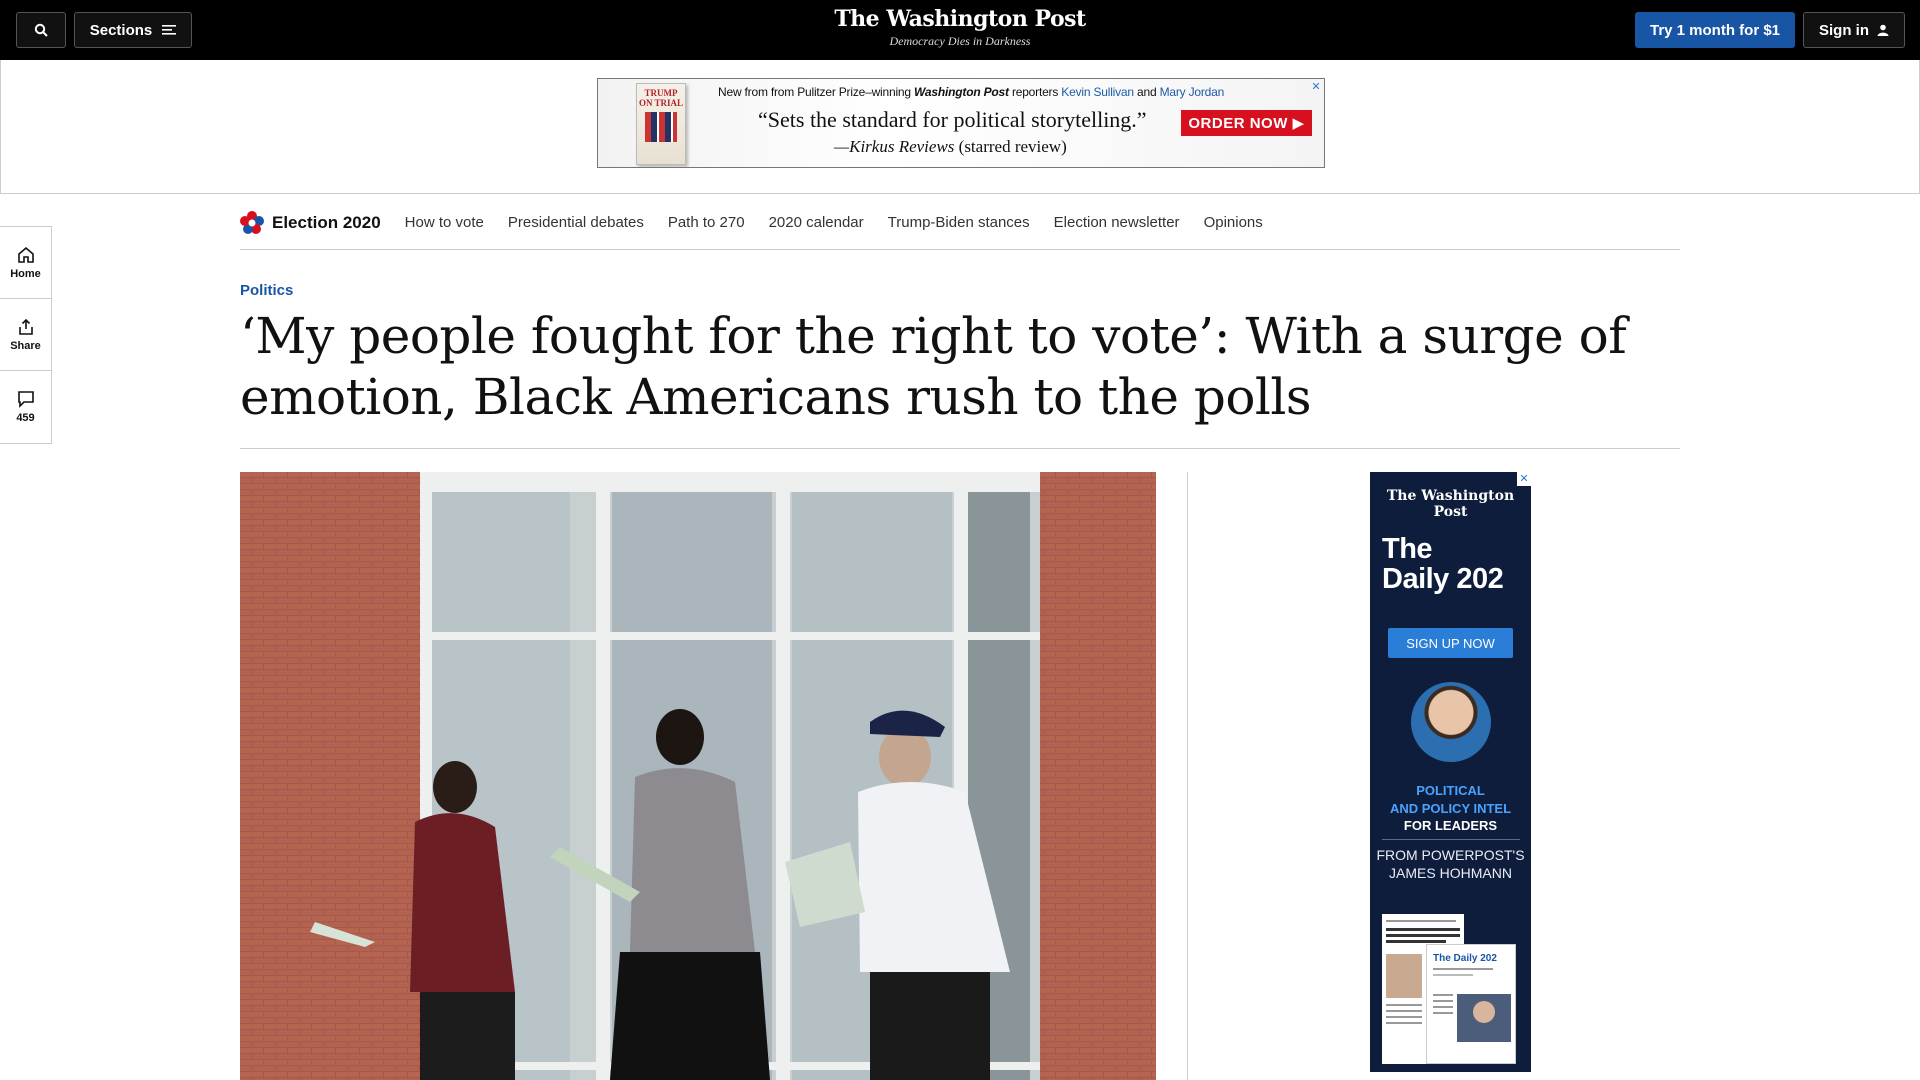  I want to click on election-brand: Election 2020, so click(310, 222).